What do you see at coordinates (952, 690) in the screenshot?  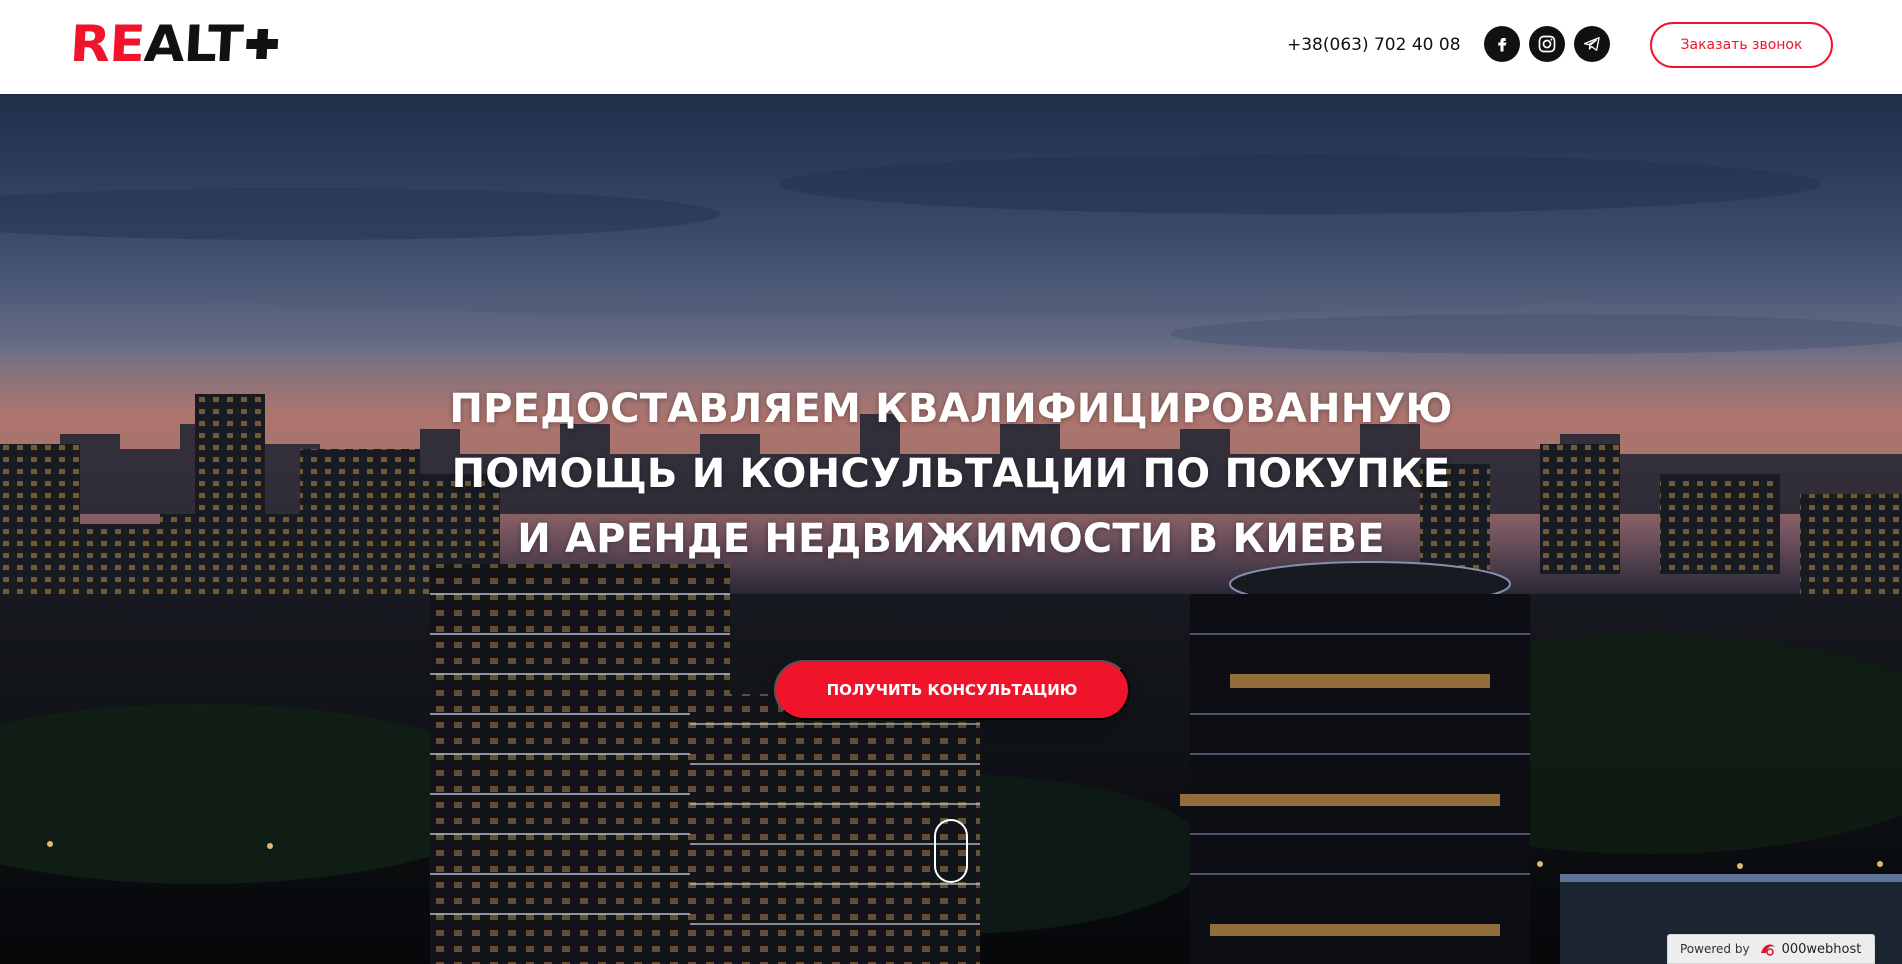 I see `get-consultation-button: ПОЛУЧИТЬ КОНСУЛЬТАЦИЮ` at bounding box center [952, 690].